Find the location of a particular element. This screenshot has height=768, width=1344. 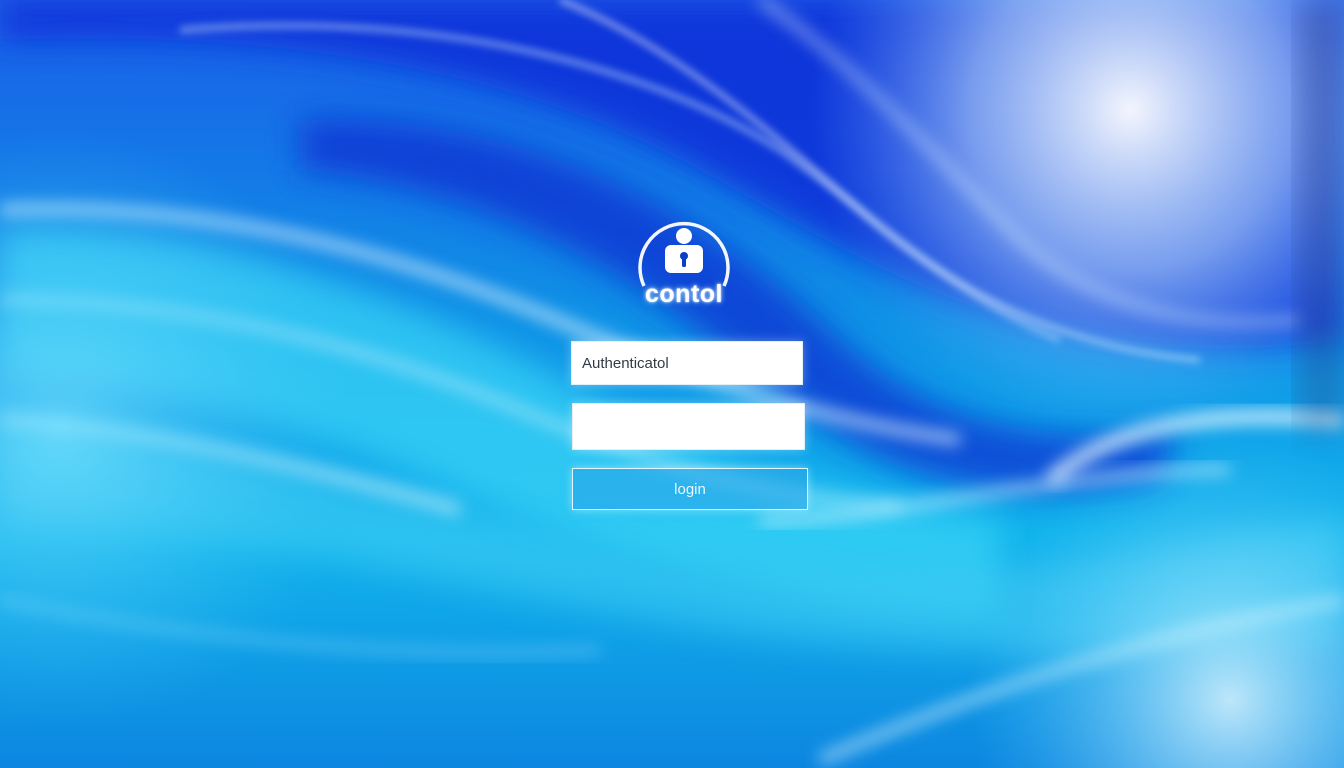

password-input is located at coordinates (688, 426).